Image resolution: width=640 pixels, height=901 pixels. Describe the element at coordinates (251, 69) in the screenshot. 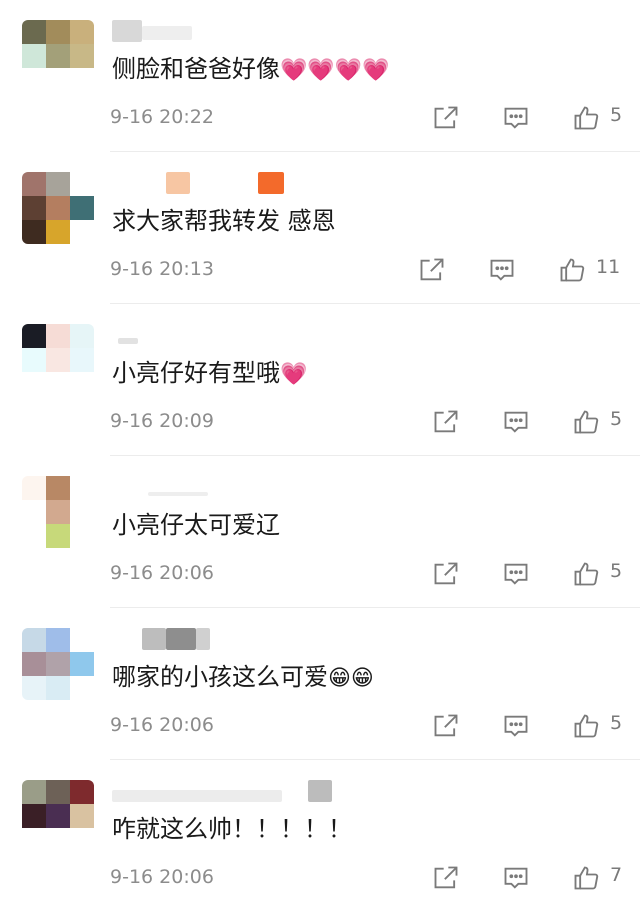

I see `comment-text: 侧脸和爸爸好像💗💗💗💗` at that location.